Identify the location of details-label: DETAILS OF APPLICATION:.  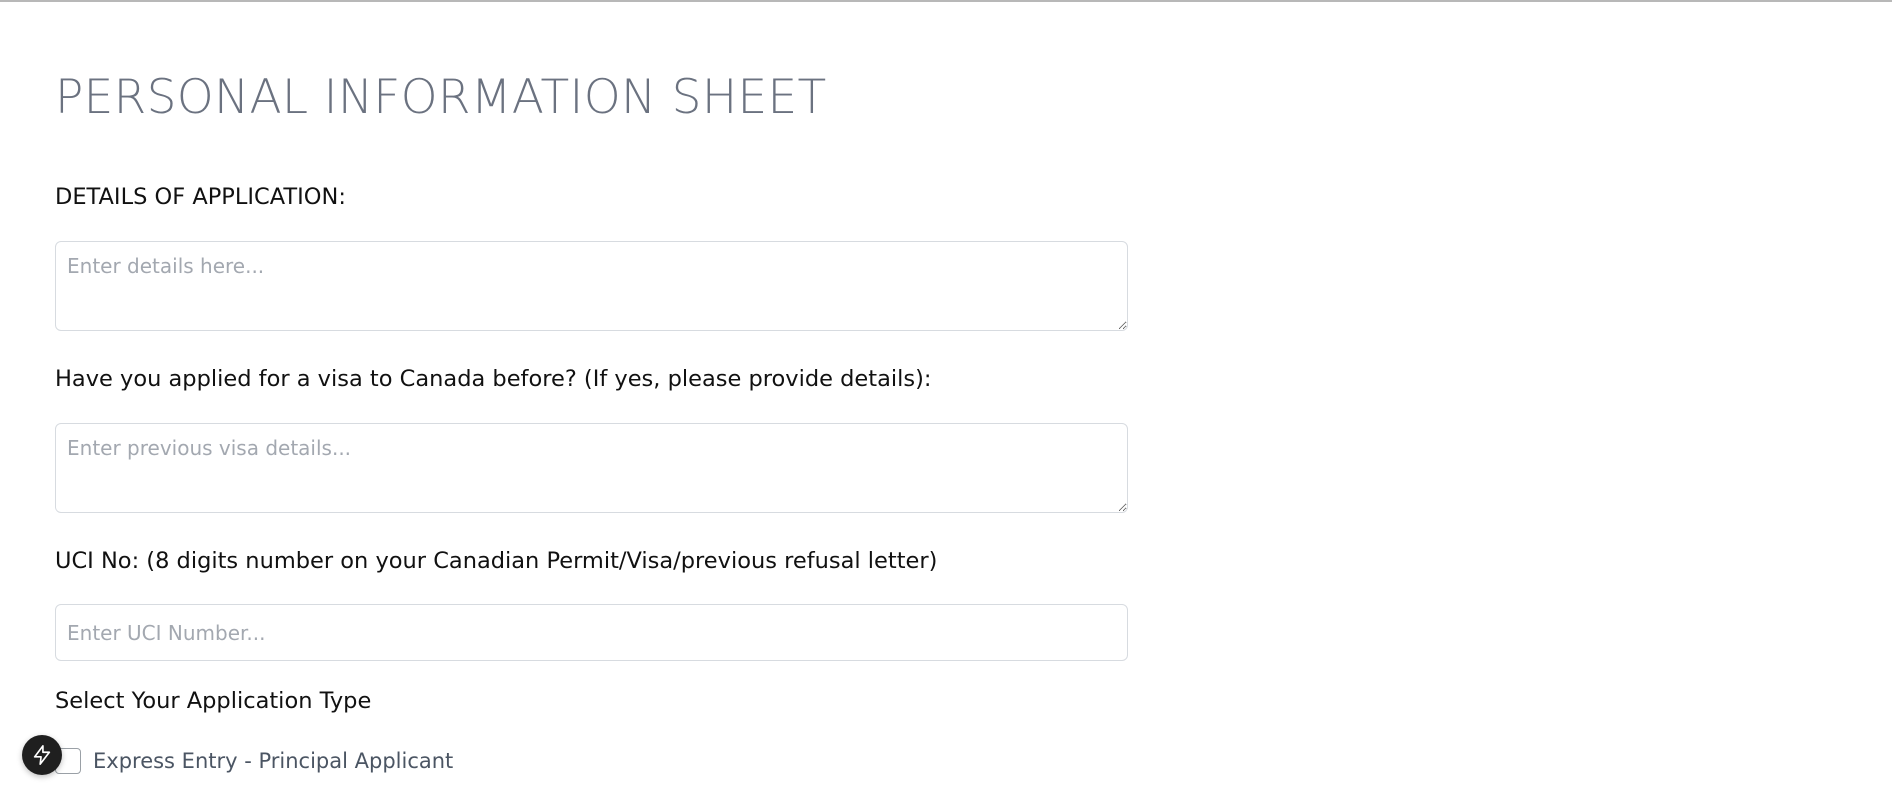
(200, 197).